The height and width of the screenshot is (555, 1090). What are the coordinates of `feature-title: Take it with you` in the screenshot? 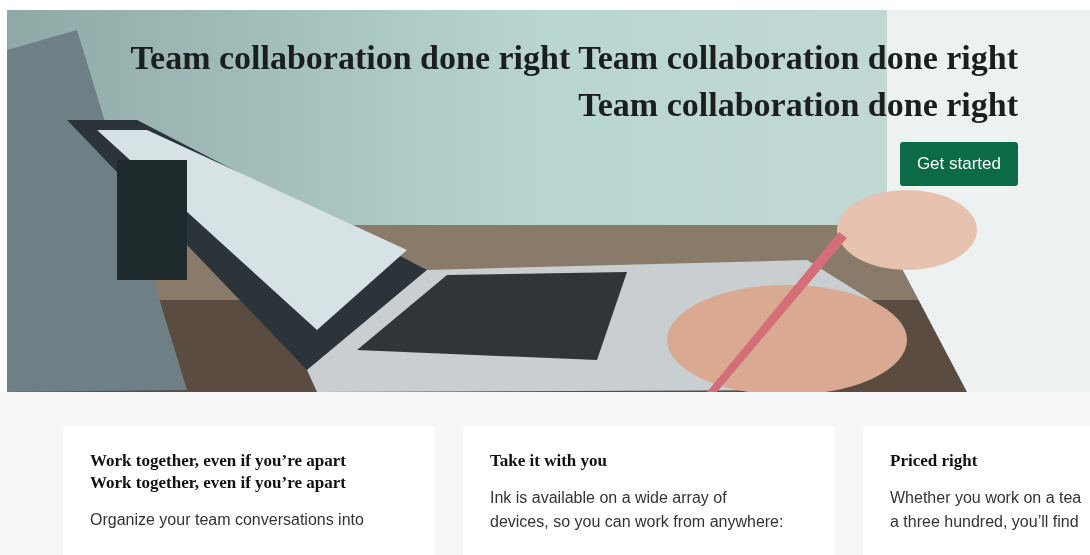 It's located at (549, 461).